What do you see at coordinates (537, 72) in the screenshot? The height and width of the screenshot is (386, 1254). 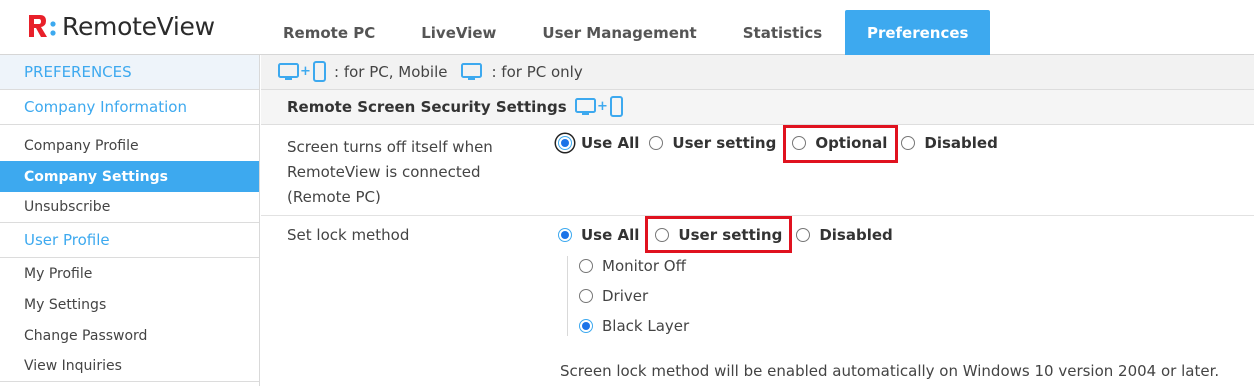 I see `legend-pc-only-text: : for PC only` at bounding box center [537, 72].